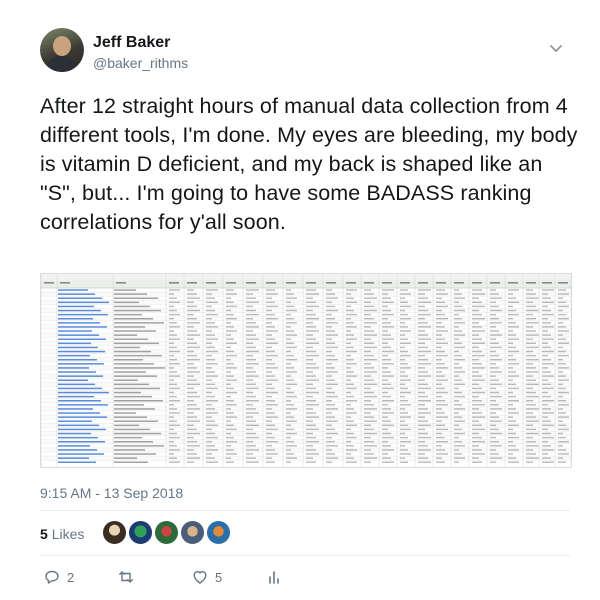 The width and height of the screenshot is (600, 600). Describe the element at coordinates (71, 577) in the screenshot. I see `reply-count: 2` at that location.